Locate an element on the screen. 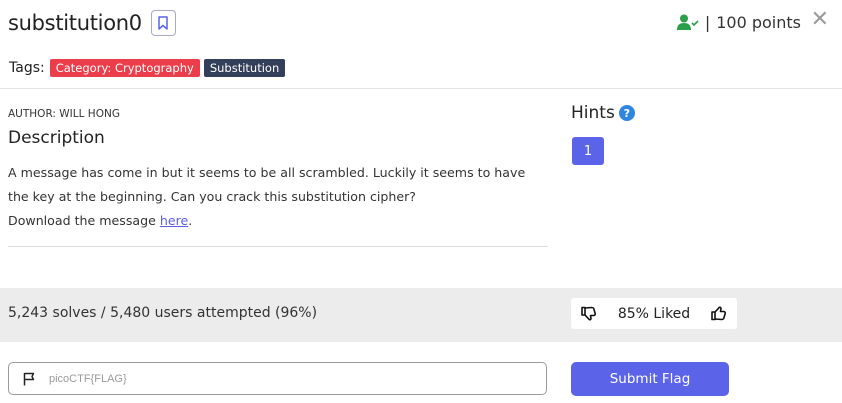  description-divider is located at coordinates (278, 246).